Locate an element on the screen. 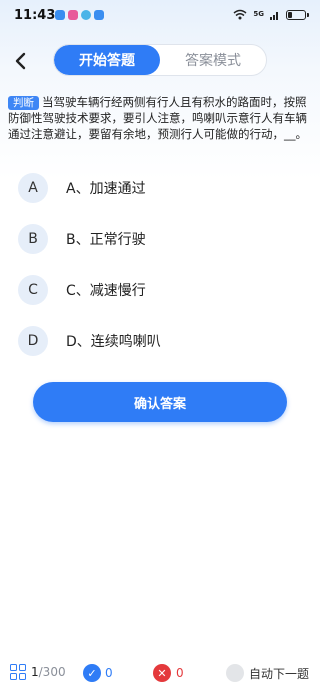 Image resolution: width=320 pixels, height=693 pixels. status-bar: 11:43 5G is located at coordinates (160, 15).